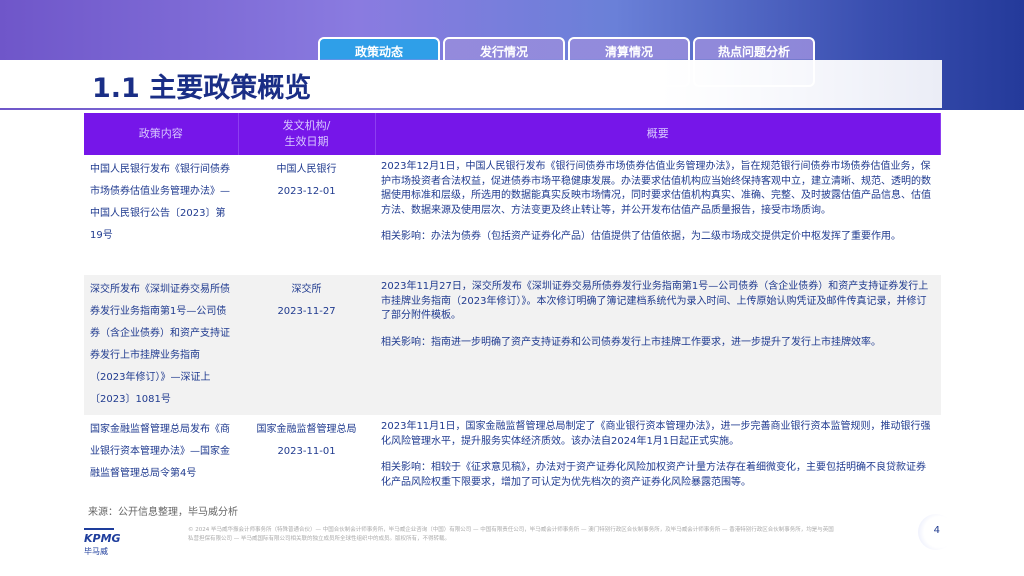 The height and width of the screenshot is (576, 1024). What do you see at coordinates (306, 191) in the screenshot?
I see `date: 2023-12-01` at bounding box center [306, 191].